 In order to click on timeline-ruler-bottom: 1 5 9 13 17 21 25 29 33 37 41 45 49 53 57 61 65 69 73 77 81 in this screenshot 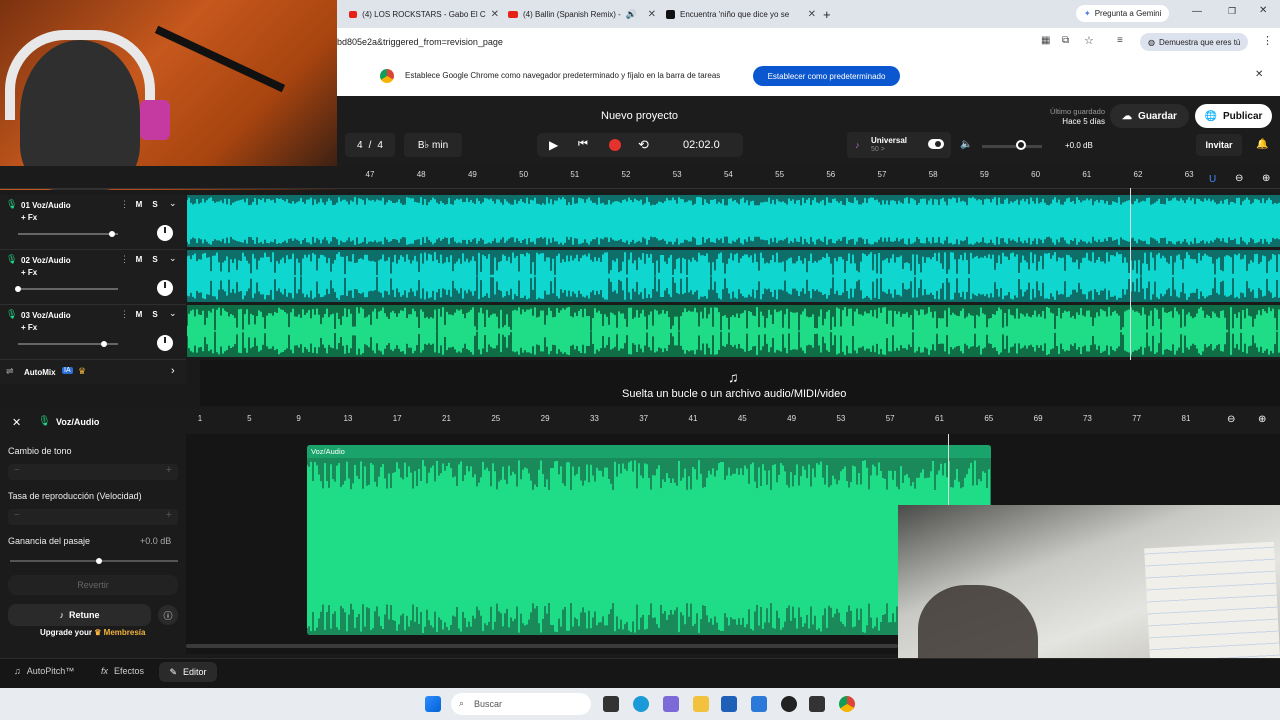, I will do `click(733, 421)`.